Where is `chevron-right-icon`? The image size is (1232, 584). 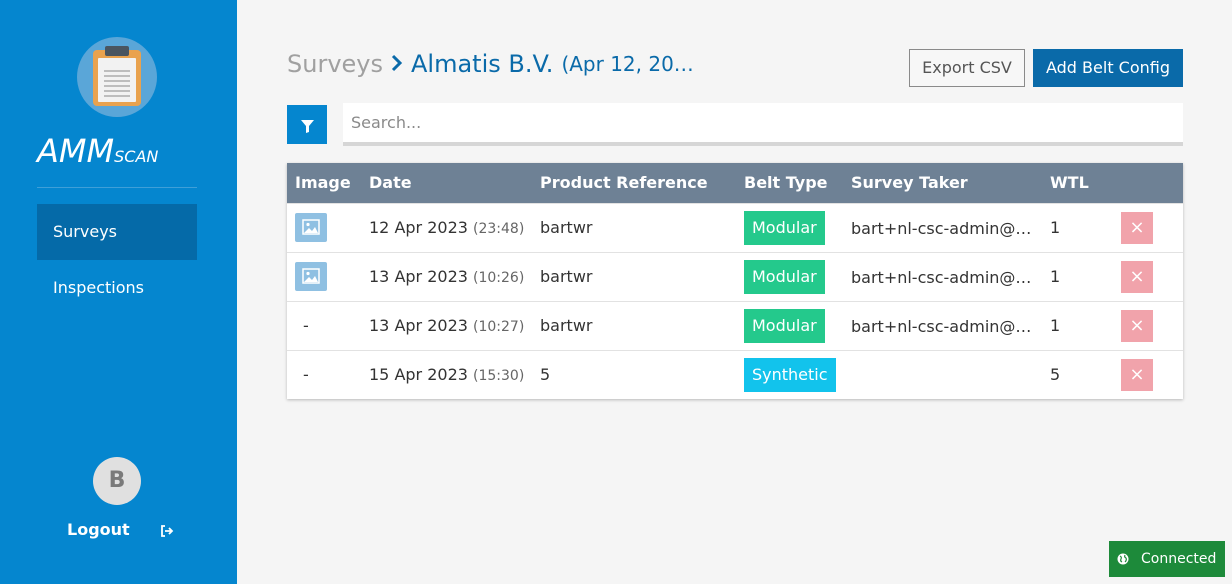 chevron-right-icon is located at coordinates (397, 64).